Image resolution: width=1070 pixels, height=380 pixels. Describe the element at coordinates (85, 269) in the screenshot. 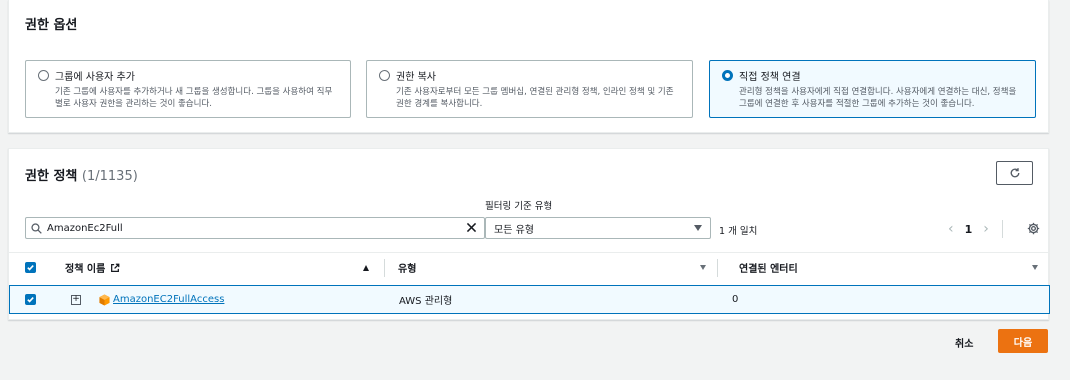

I see `column-policy-name-label: 정책 이름` at that location.